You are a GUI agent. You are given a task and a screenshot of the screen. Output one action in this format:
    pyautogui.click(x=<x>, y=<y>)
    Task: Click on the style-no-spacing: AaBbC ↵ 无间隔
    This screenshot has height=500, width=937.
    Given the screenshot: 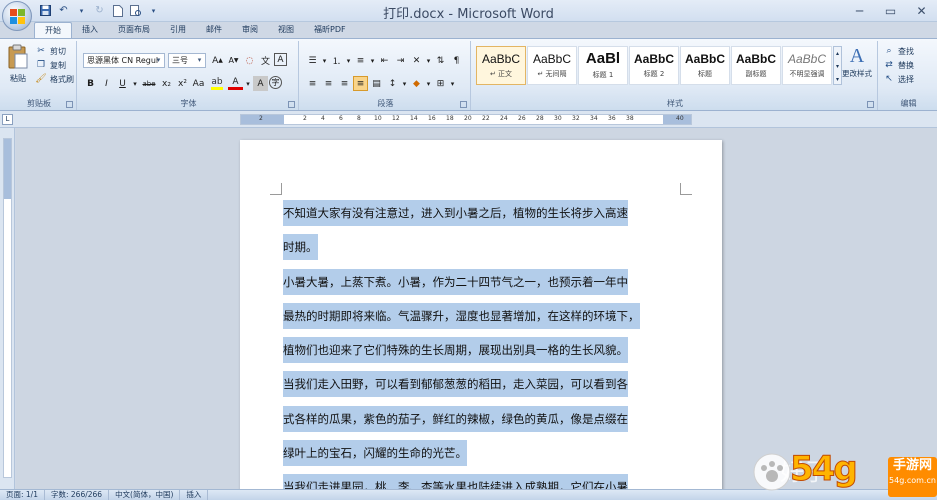 What is the action you would take?
    pyautogui.click(x=552, y=65)
    